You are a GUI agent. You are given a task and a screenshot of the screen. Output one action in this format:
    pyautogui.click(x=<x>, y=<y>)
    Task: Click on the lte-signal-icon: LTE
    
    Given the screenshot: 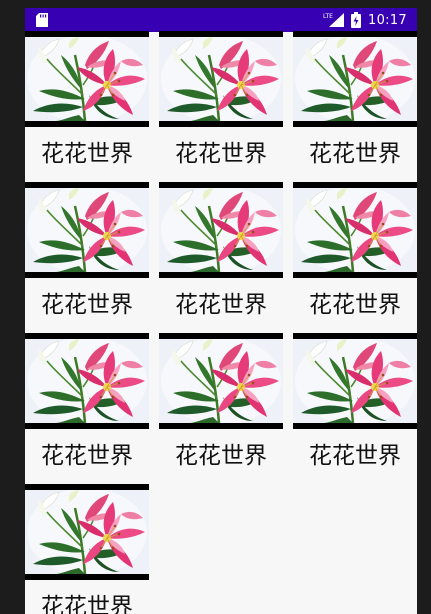 What is the action you would take?
    pyautogui.click(x=334, y=20)
    